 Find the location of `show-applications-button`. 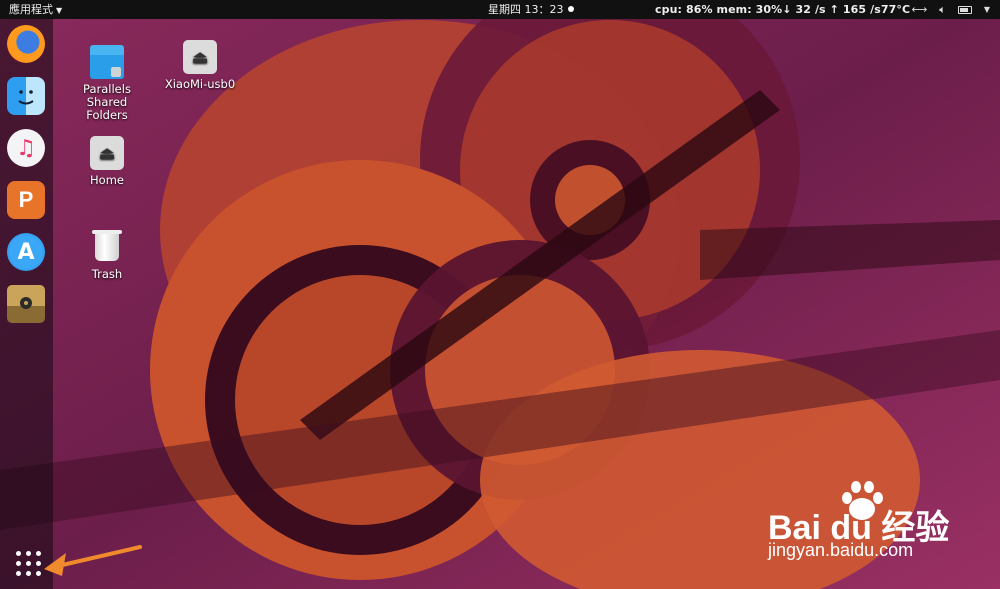

show-applications-button is located at coordinates (25, 563).